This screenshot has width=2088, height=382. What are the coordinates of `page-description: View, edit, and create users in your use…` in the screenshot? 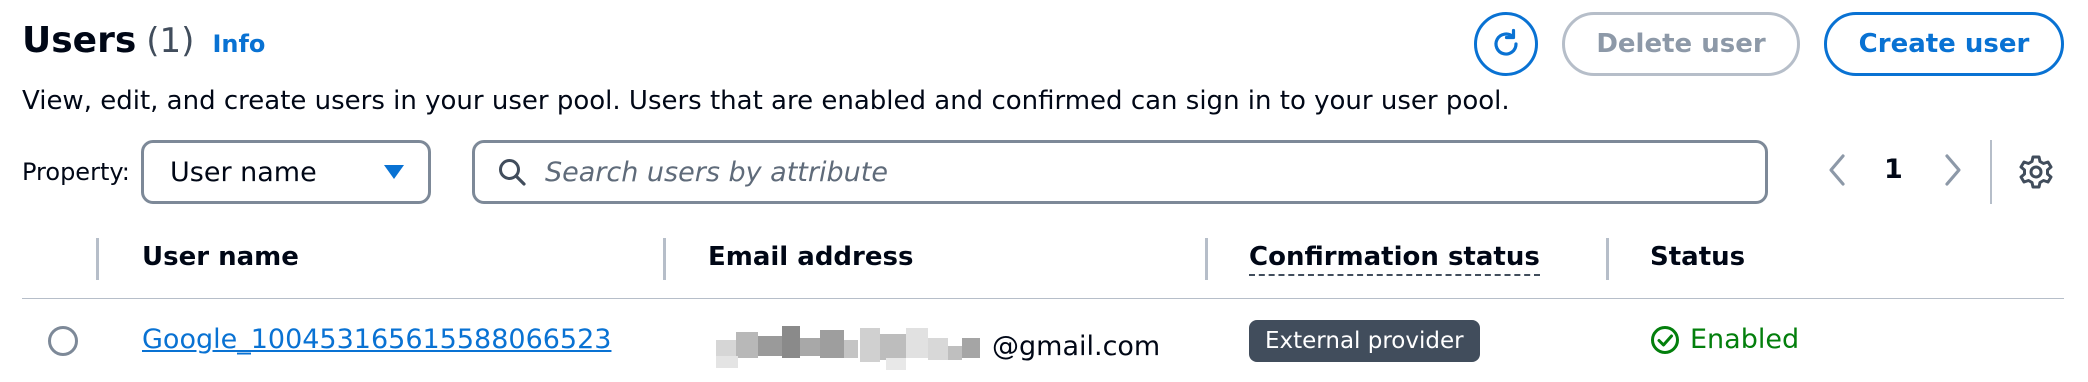 It's located at (766, 101).